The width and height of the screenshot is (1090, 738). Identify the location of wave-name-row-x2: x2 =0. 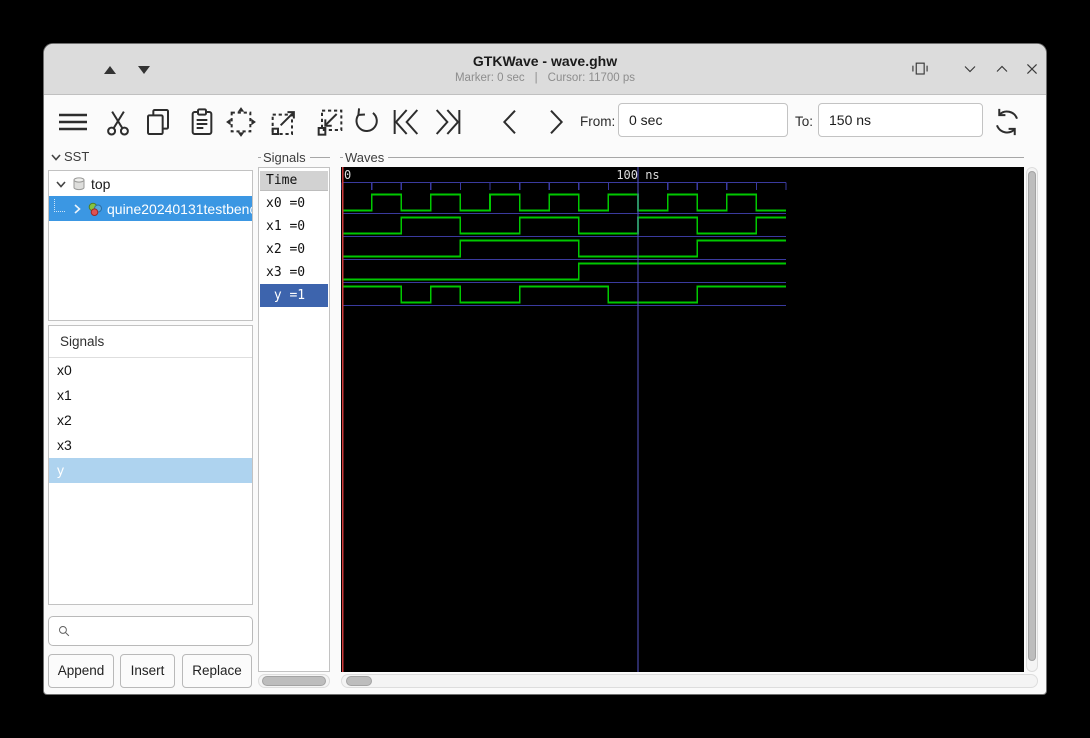
(294, 249).